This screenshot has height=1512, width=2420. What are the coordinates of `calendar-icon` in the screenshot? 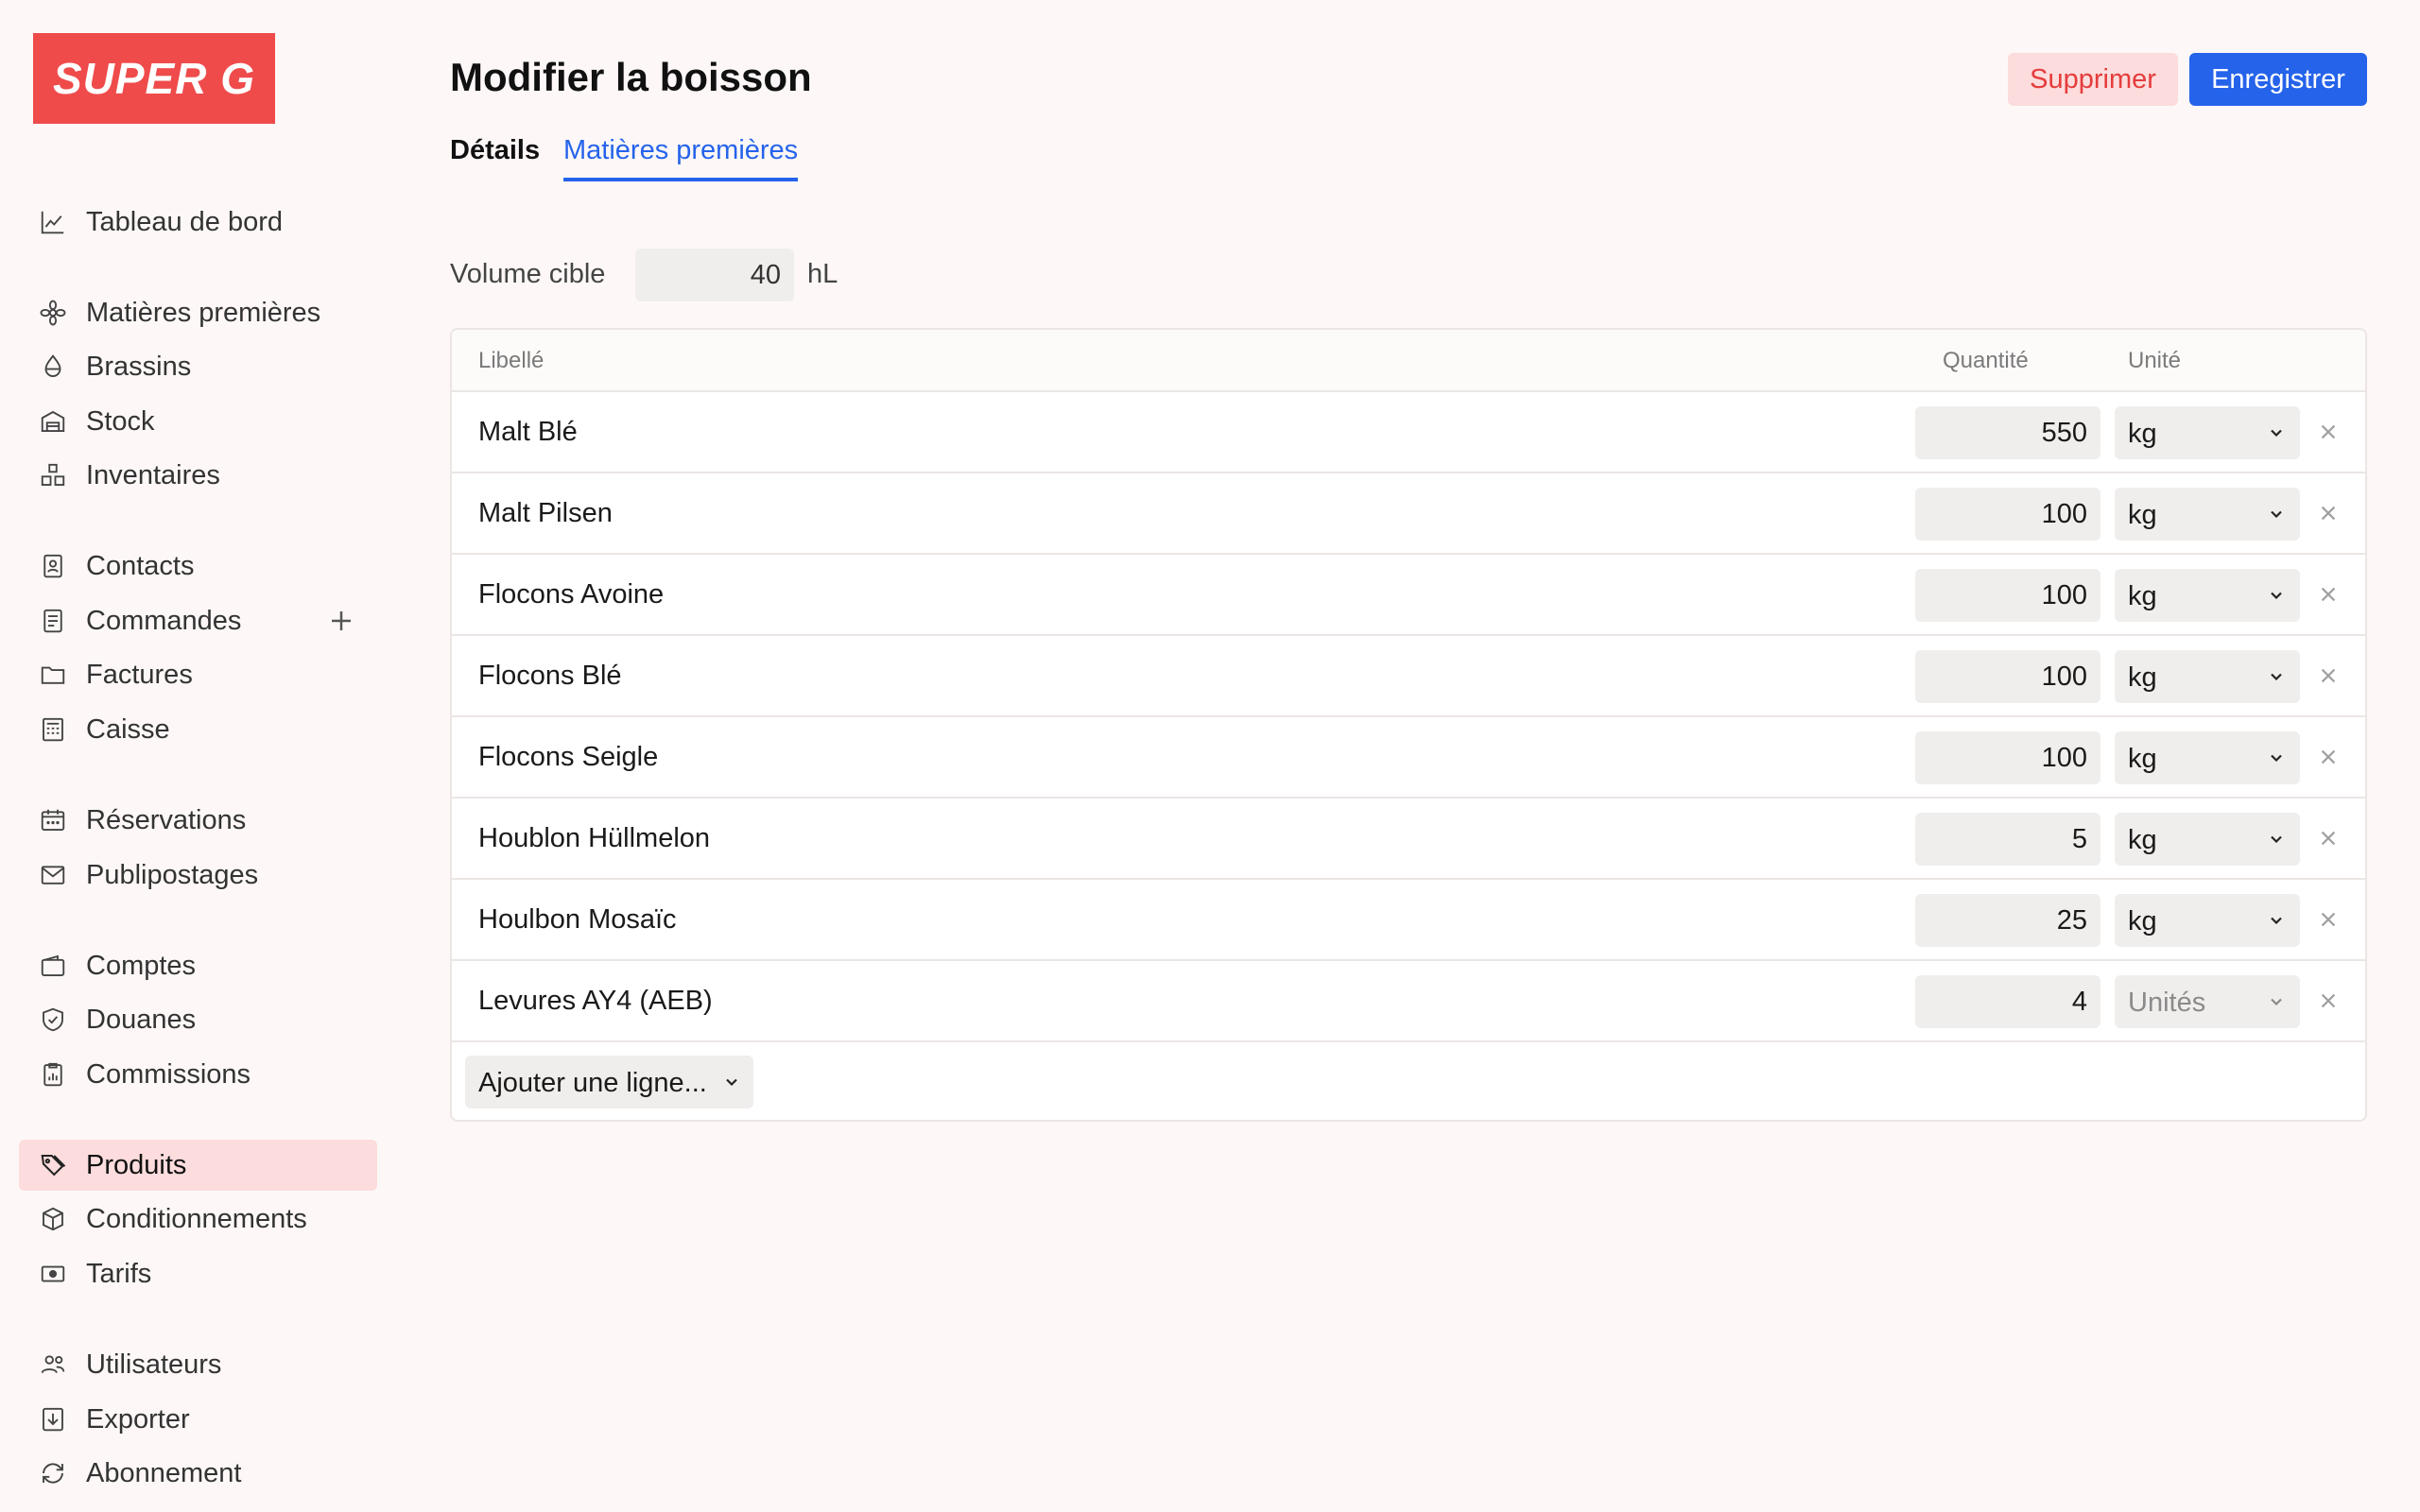 It's located at (53, 820).